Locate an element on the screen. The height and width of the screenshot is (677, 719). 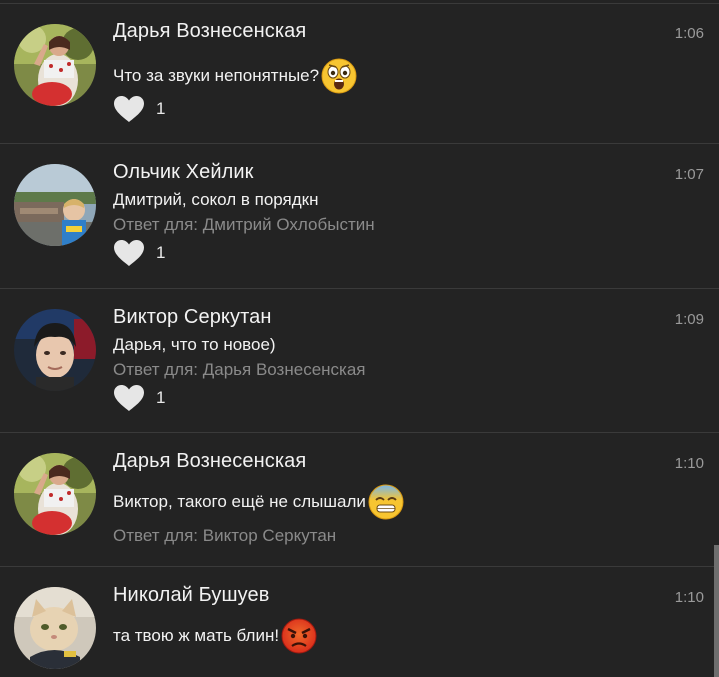
comment-text: Дарья, что то новое) is located at coordinates (194, 345).